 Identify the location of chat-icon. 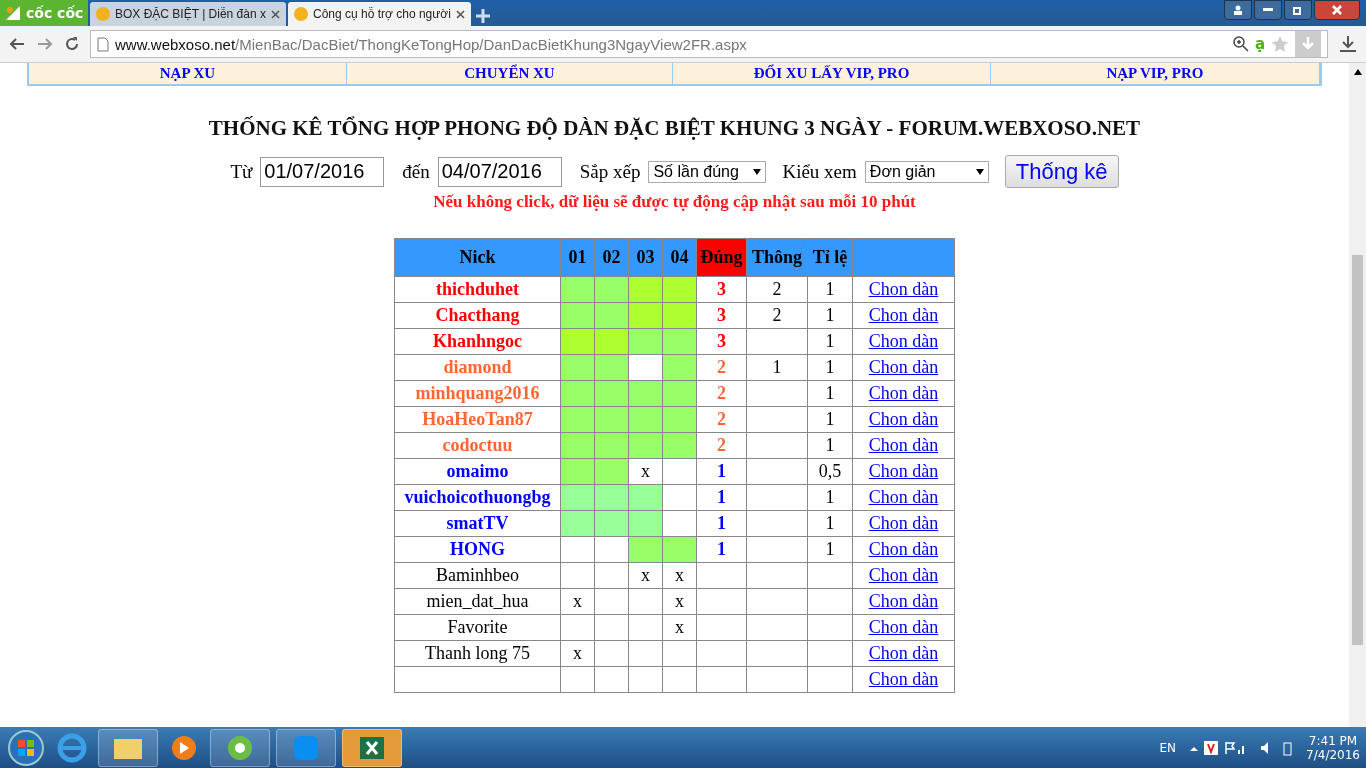
(306, 747).